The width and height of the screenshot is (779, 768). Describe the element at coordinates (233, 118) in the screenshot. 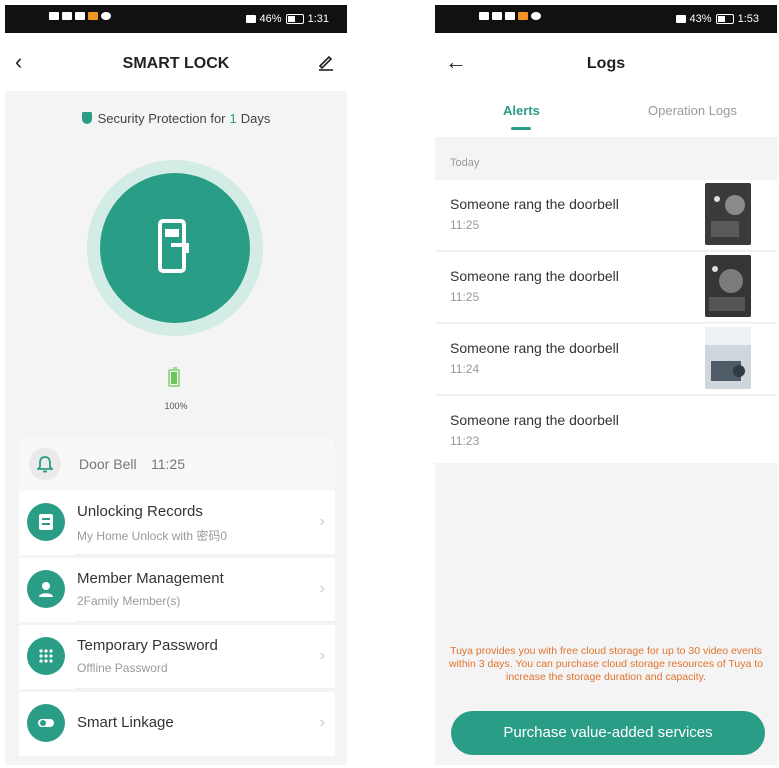

I see `protection-days: 1` at that location.